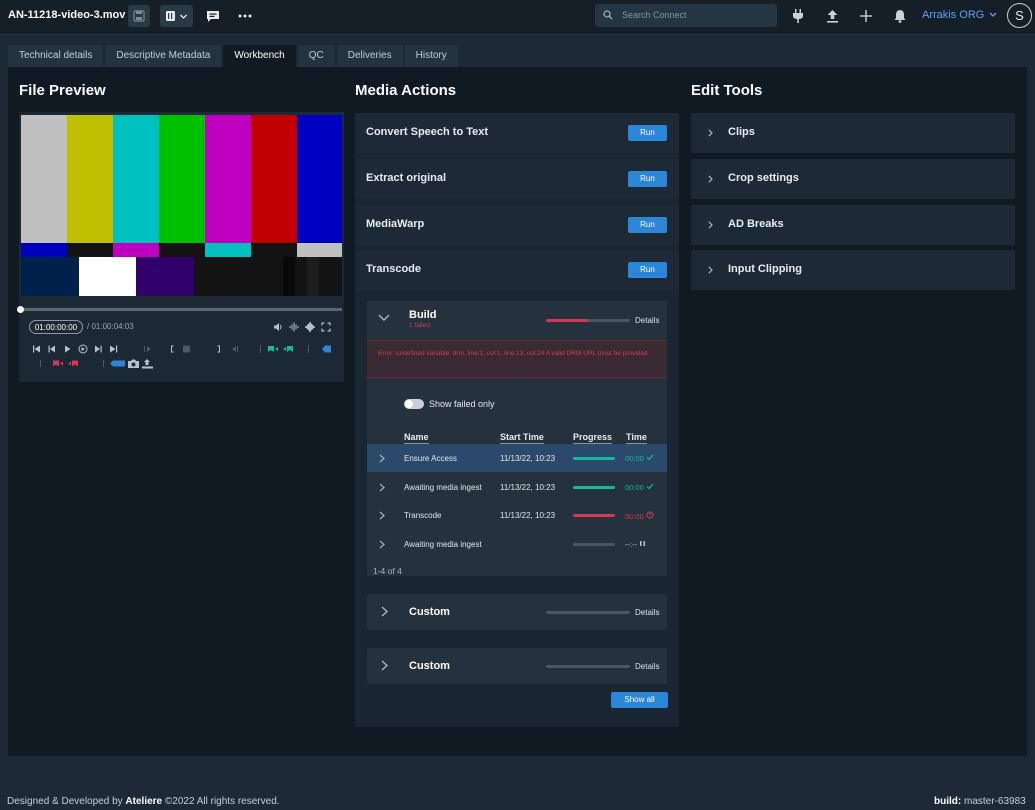  I want to click on fullscreen-icon, so click(326, 327).